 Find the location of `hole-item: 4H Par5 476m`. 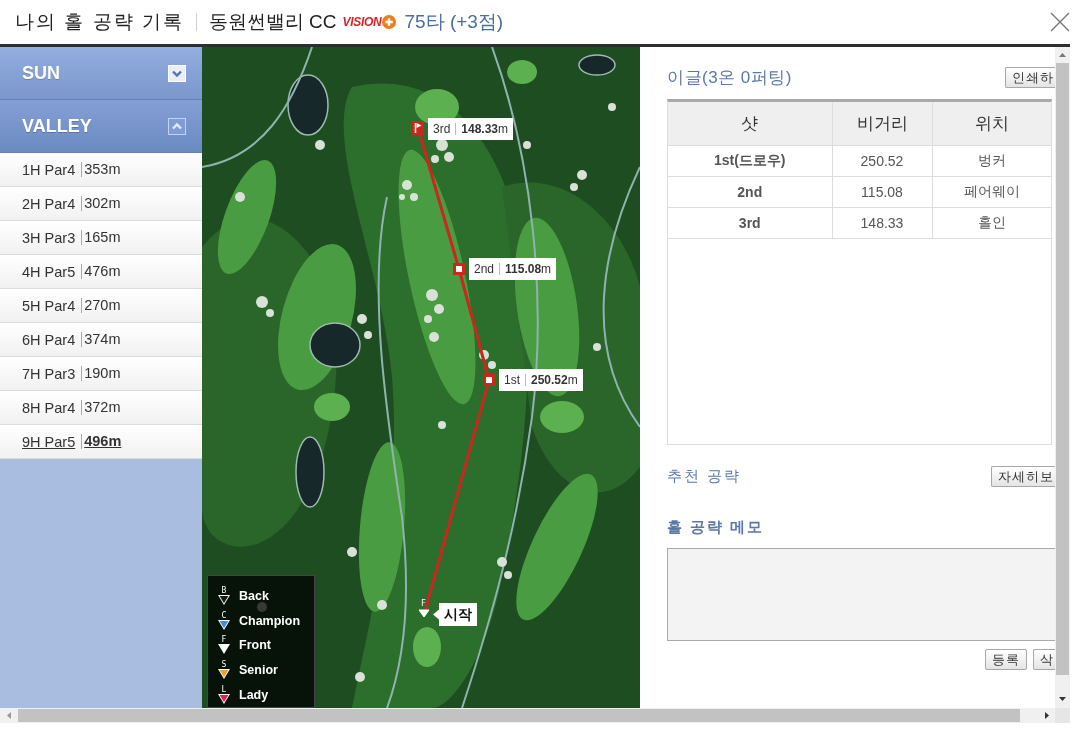

hole-item: 4H Par5 476m is located at coordinates (101, 272).